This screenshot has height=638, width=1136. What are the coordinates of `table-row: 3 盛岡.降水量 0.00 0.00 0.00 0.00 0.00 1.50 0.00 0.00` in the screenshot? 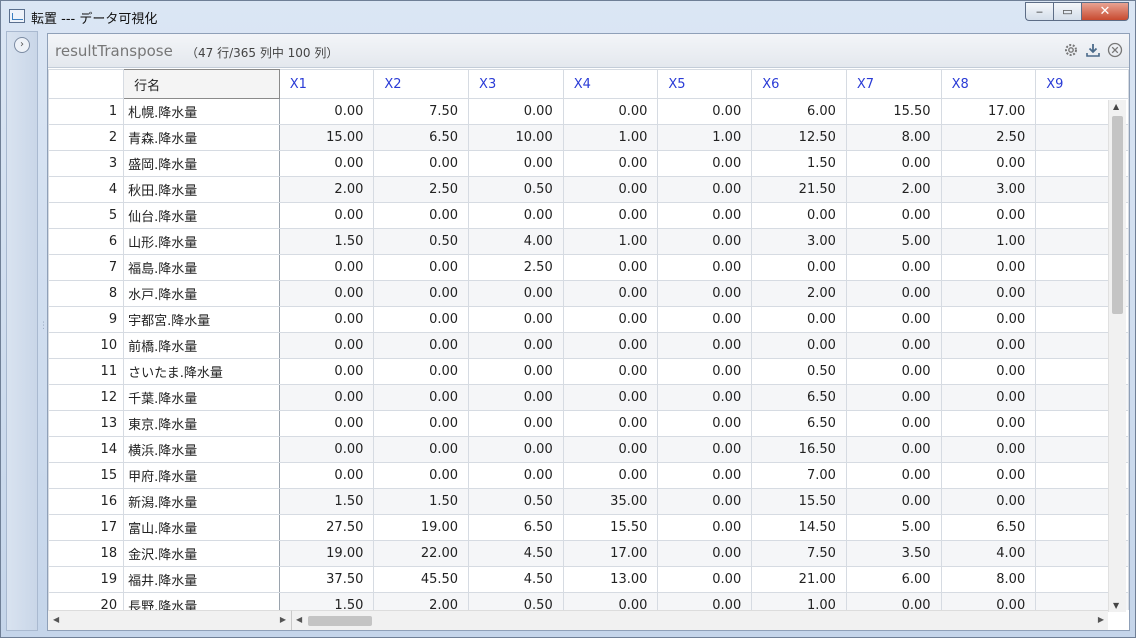 It's located at (588, 163).